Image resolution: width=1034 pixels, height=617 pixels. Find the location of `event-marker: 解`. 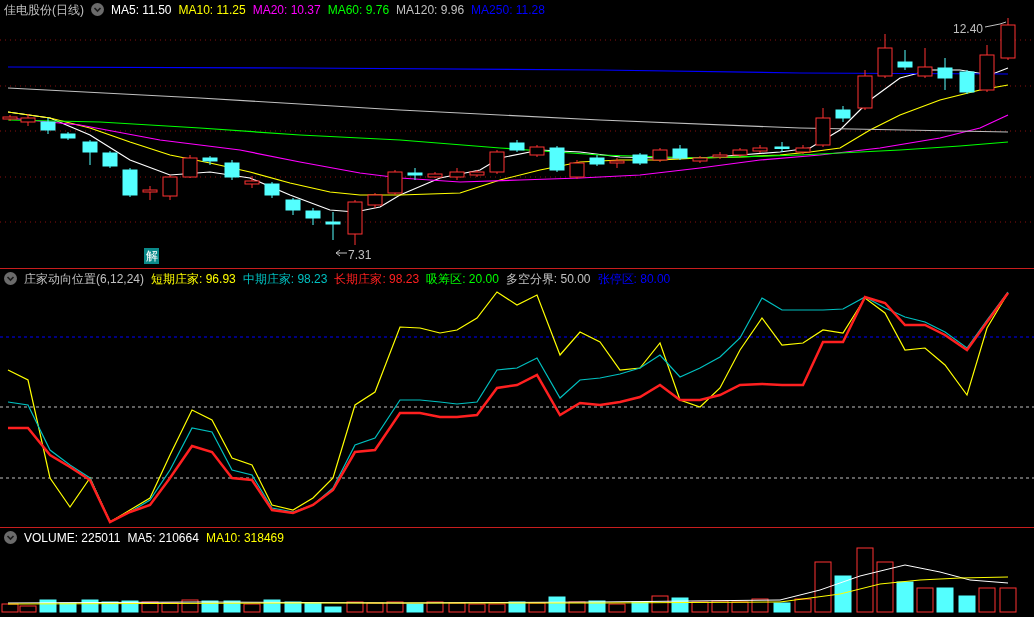

event-marker: 解 is located at coordinates (151, 256).